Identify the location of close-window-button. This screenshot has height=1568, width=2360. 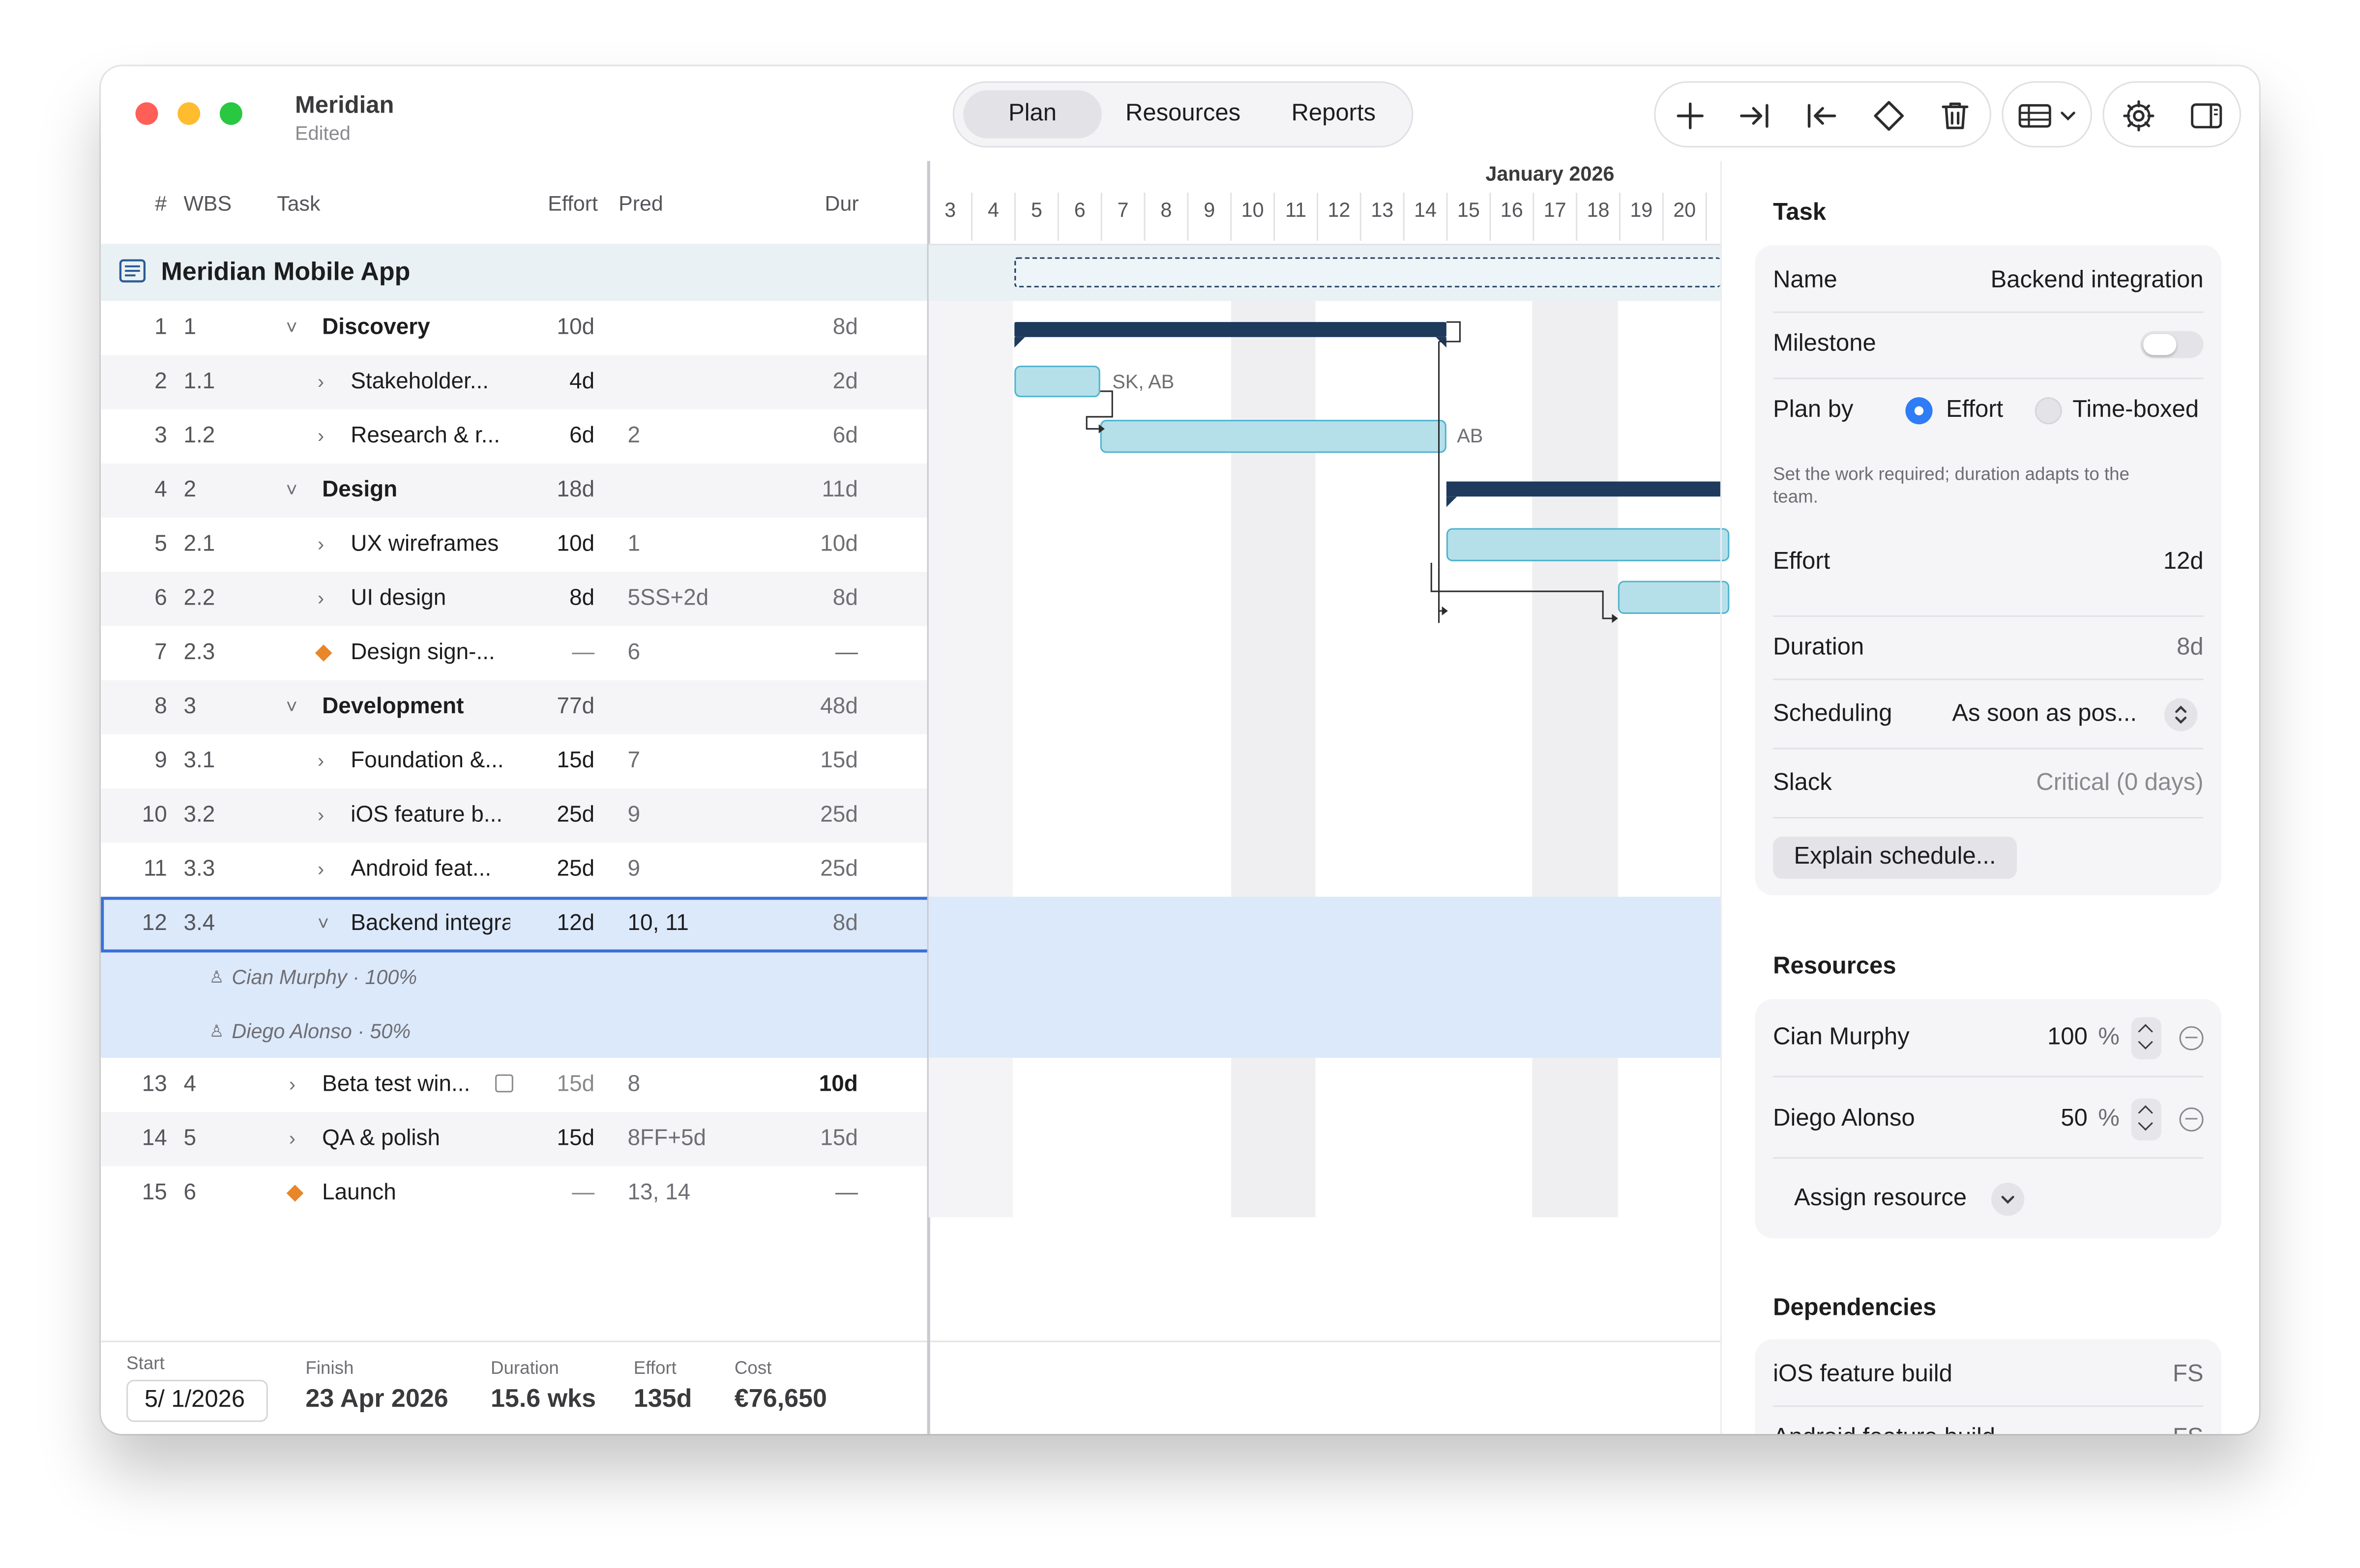
(146, 114).